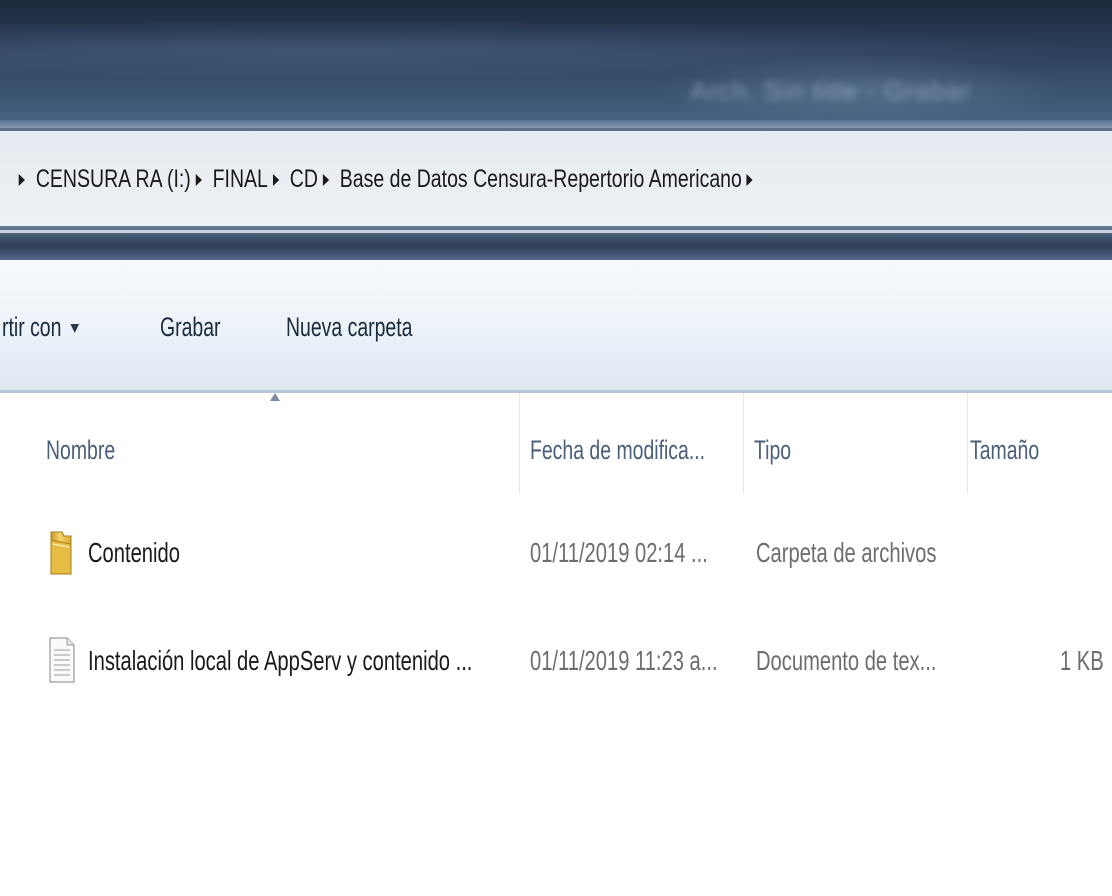  Describe the element at coordinates (846, 552) in the screenshot. I see `file-type: Carpeta de archivos` at that location.